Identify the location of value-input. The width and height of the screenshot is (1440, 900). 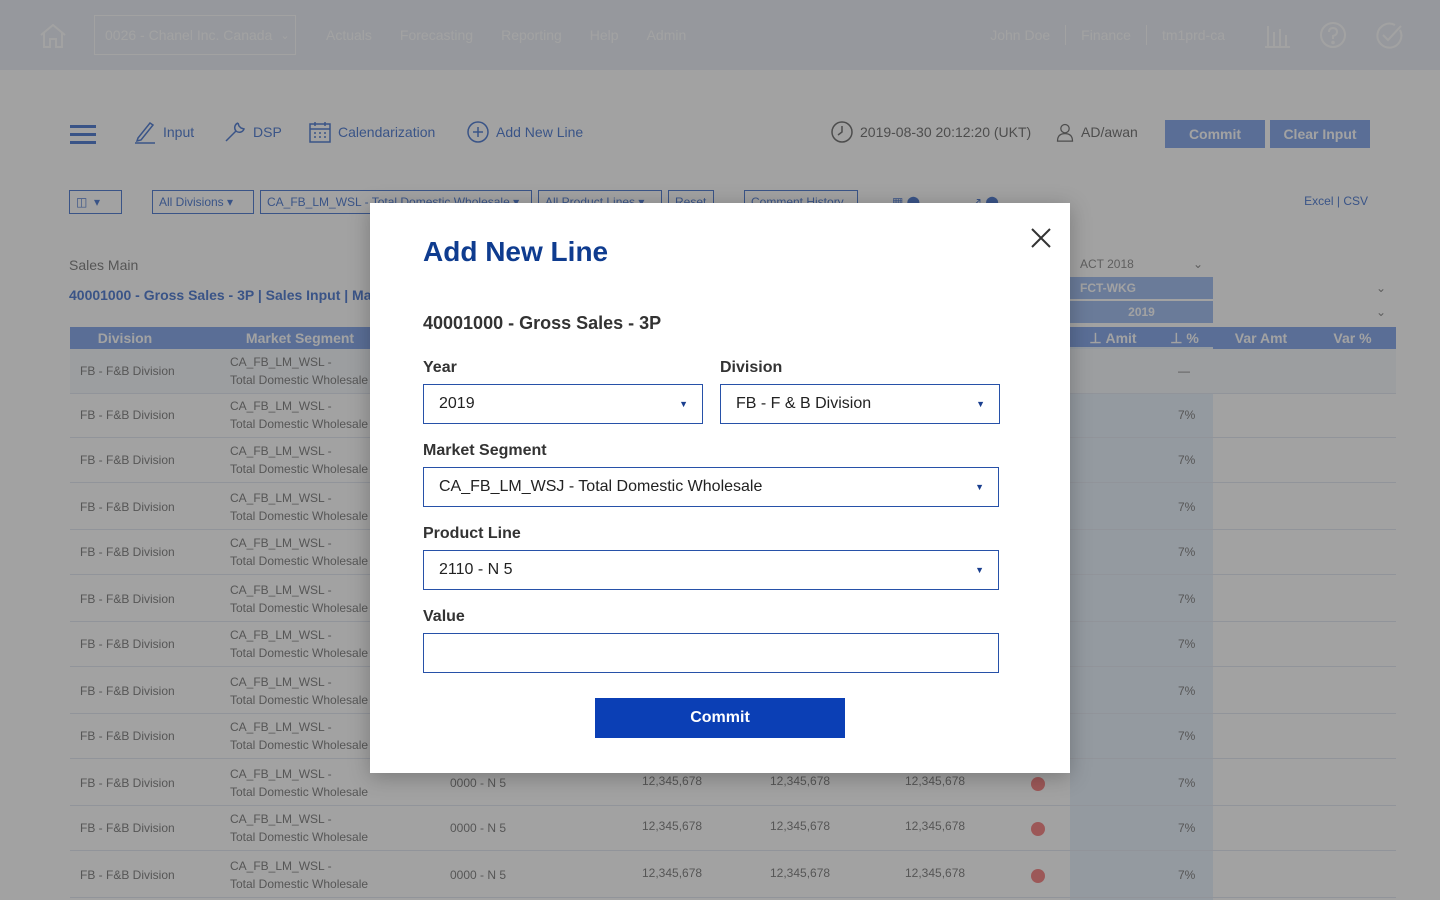
(711, 653).